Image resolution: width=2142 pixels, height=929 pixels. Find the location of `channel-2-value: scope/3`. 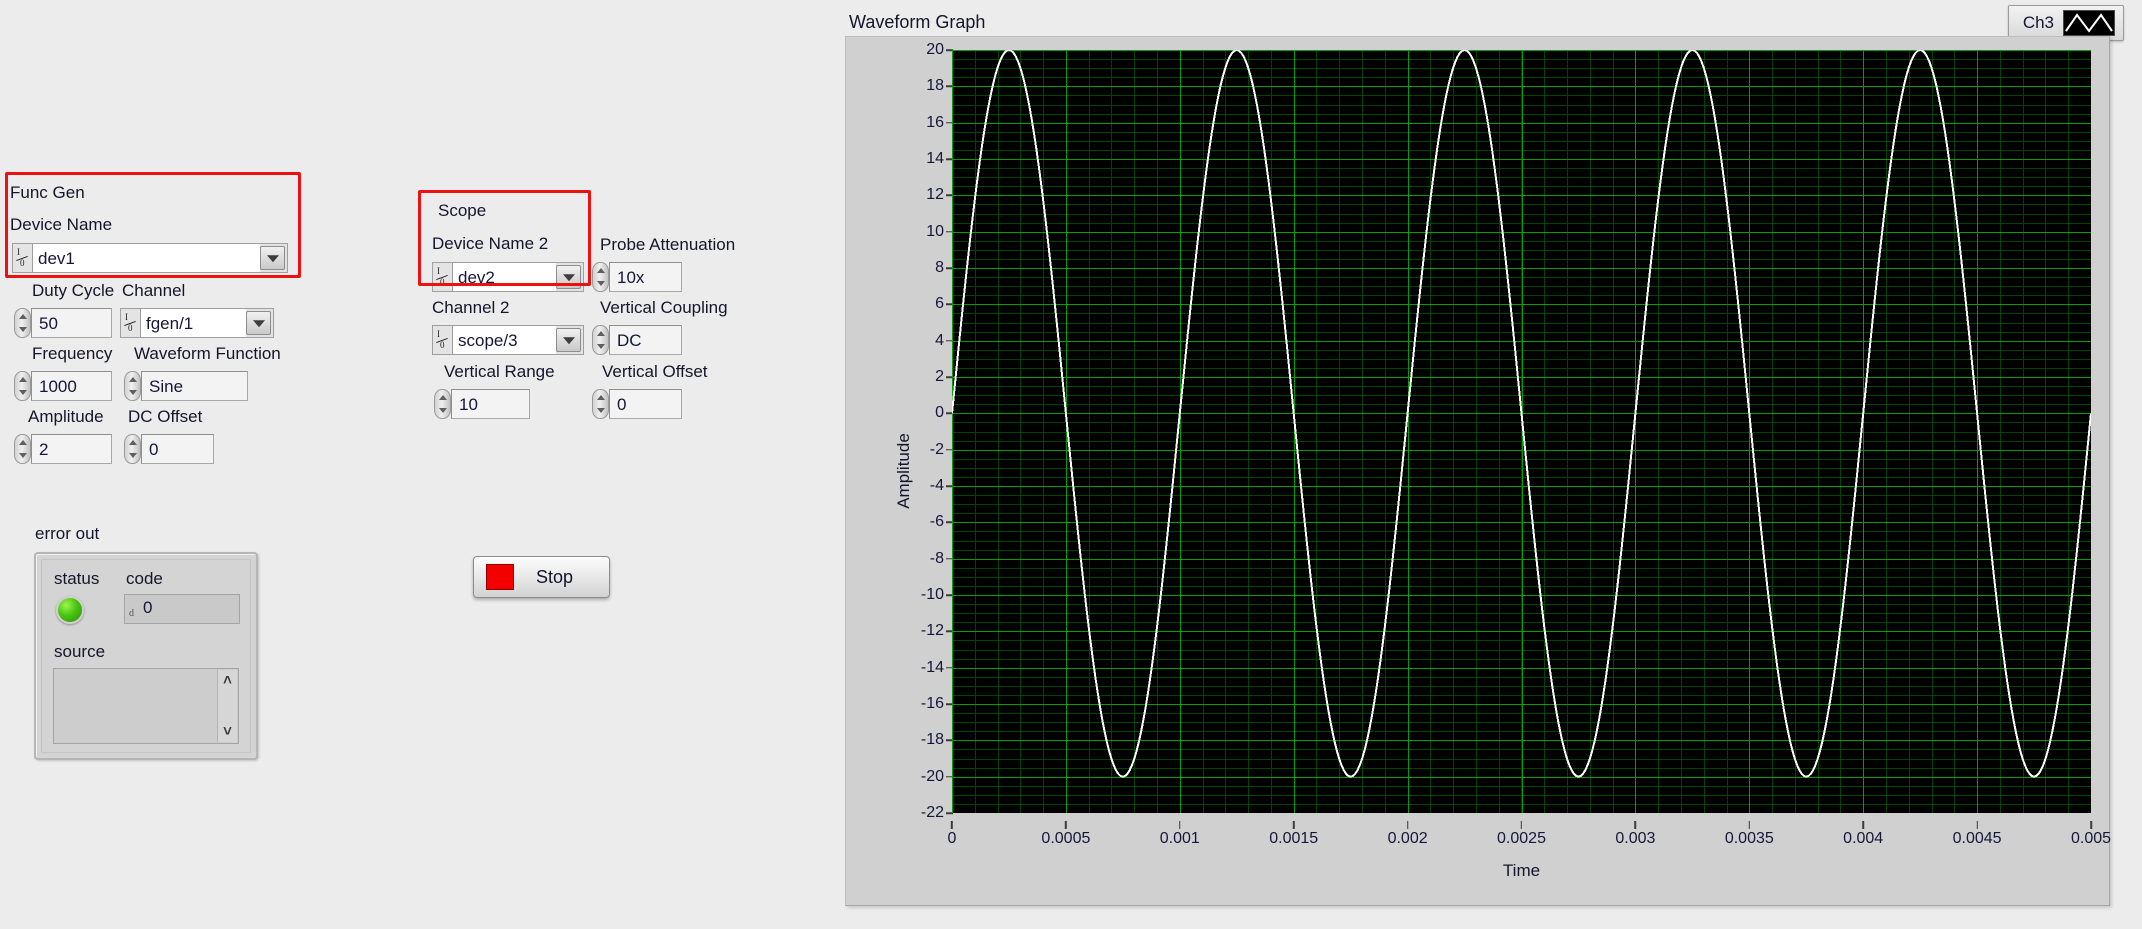

channel-2-value: scope/3 is located at coordinates (504, 340).